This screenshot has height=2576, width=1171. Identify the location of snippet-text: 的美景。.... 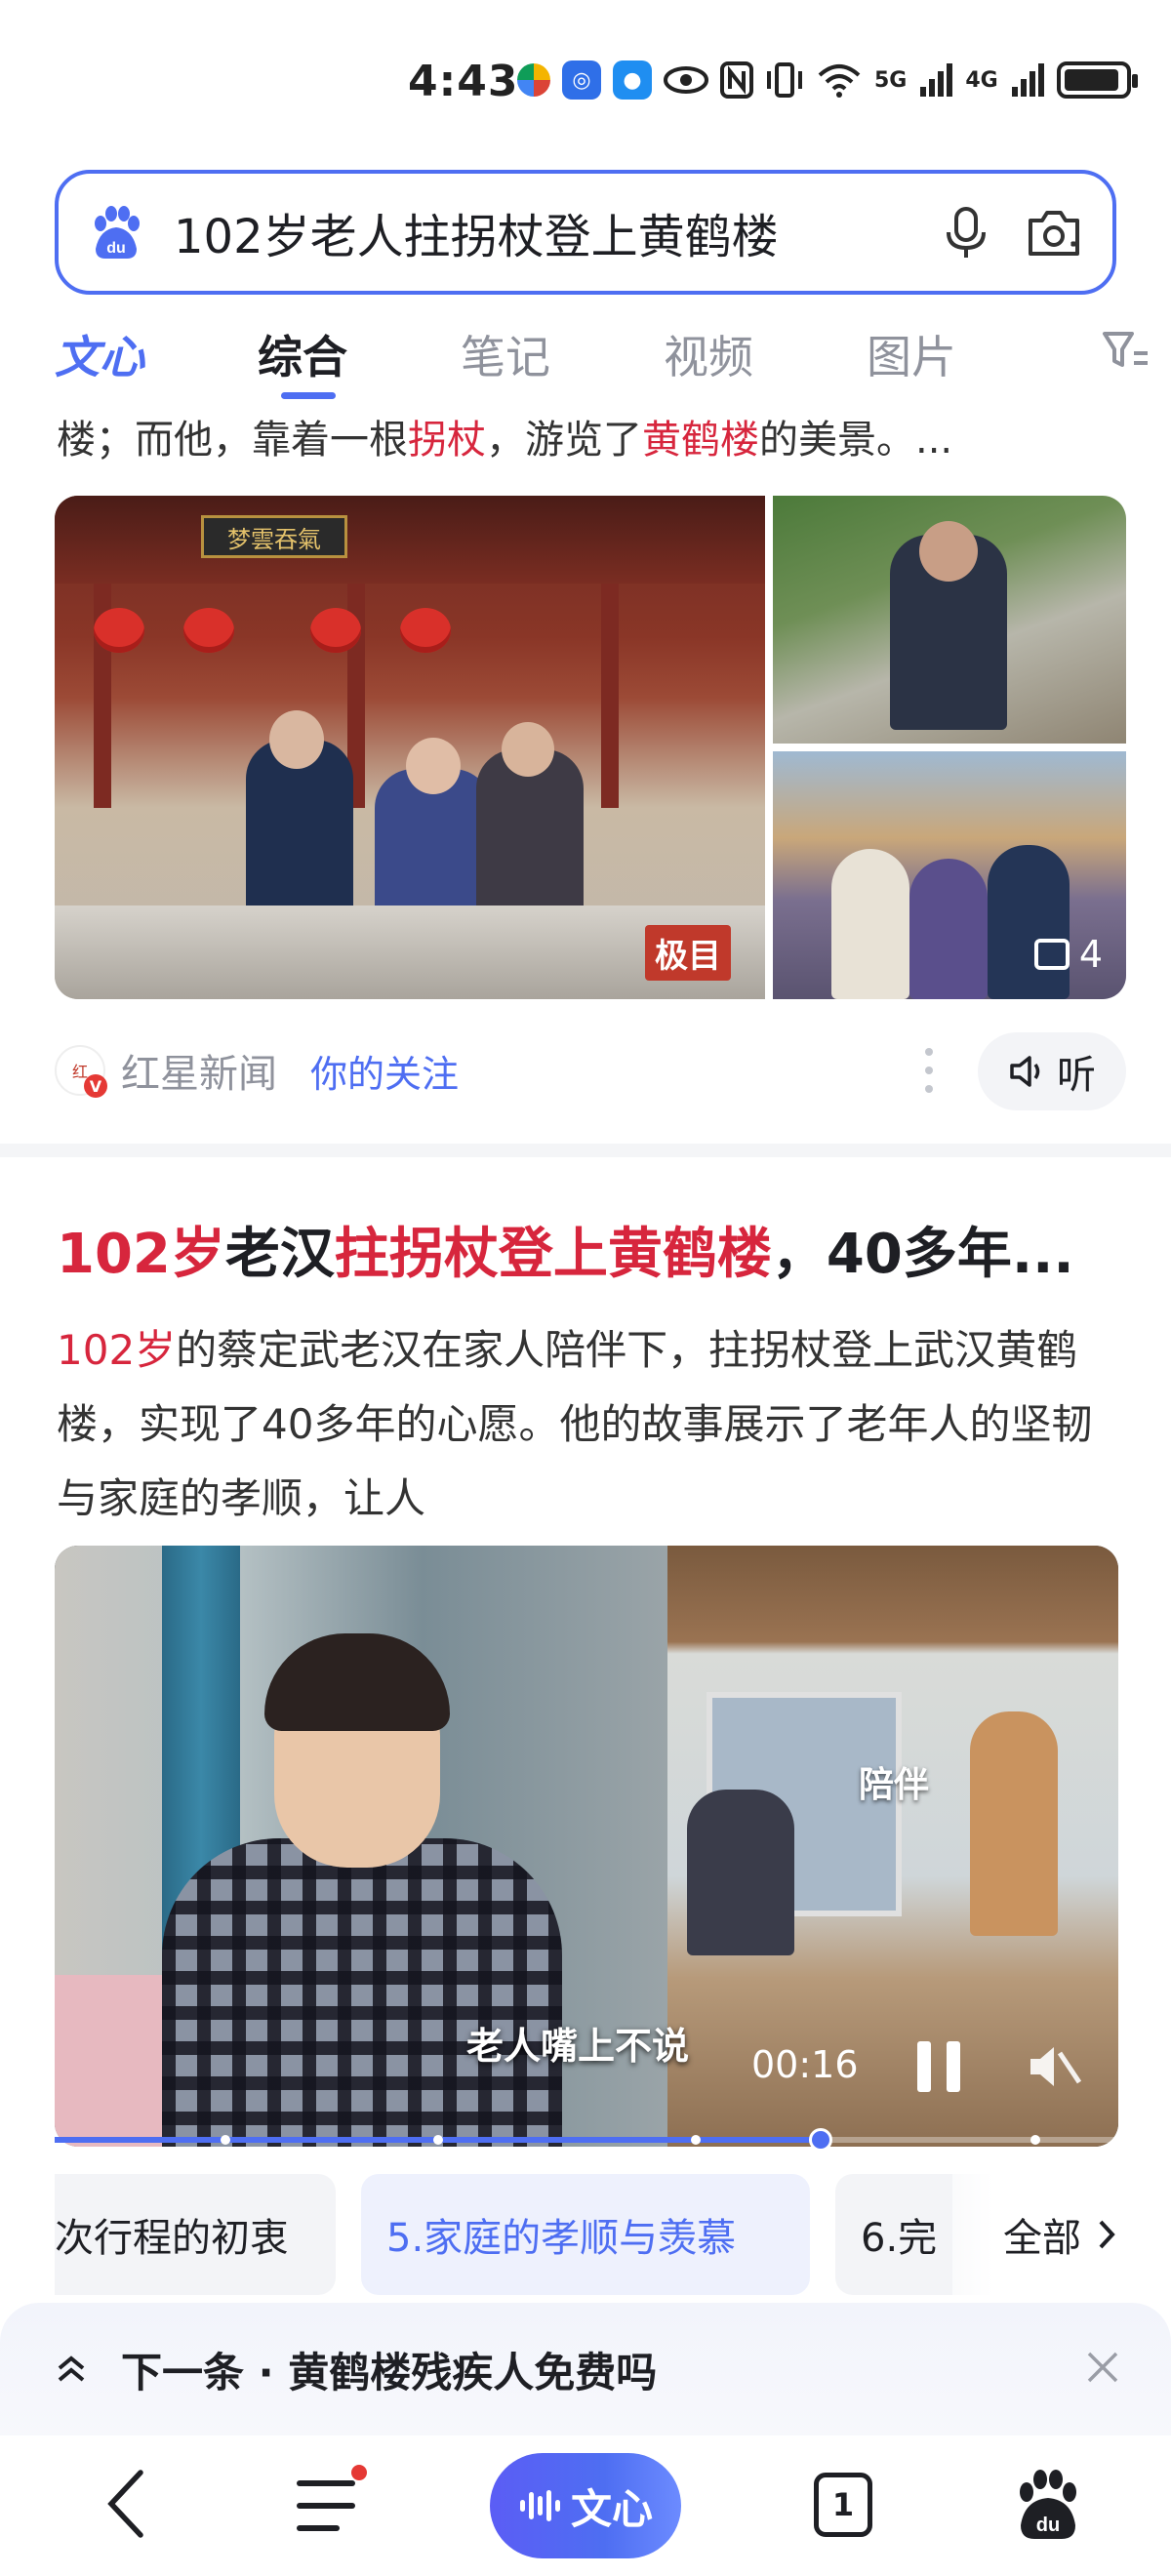
(856, 440).